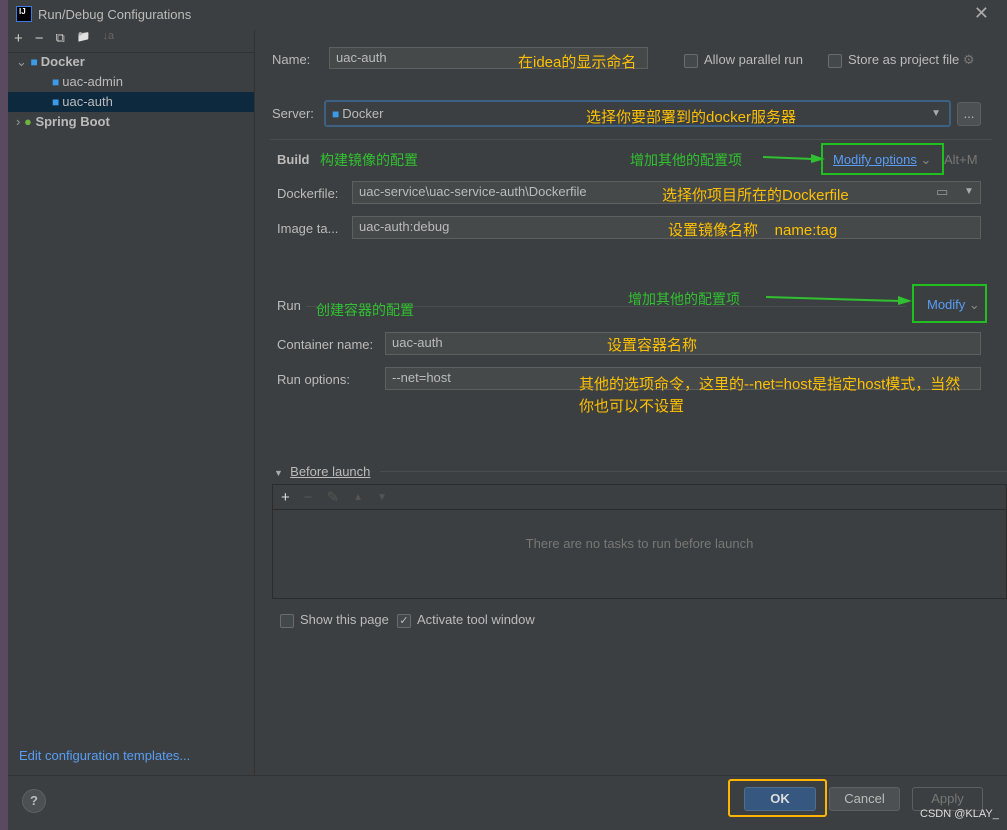  Describe the element at coordinates (291, 59) in the screenshot. I see `name-label: Name:` at that location.